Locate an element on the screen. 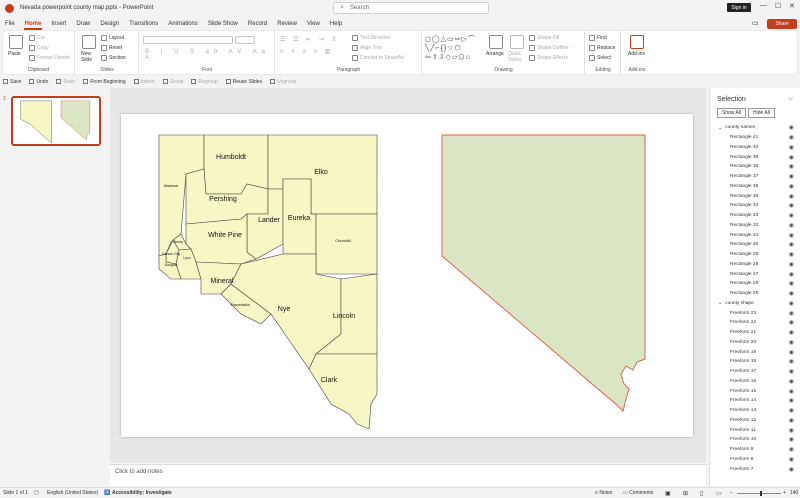  selection-item: Freeform 8 ◉ is located at coordinates (755, 460).